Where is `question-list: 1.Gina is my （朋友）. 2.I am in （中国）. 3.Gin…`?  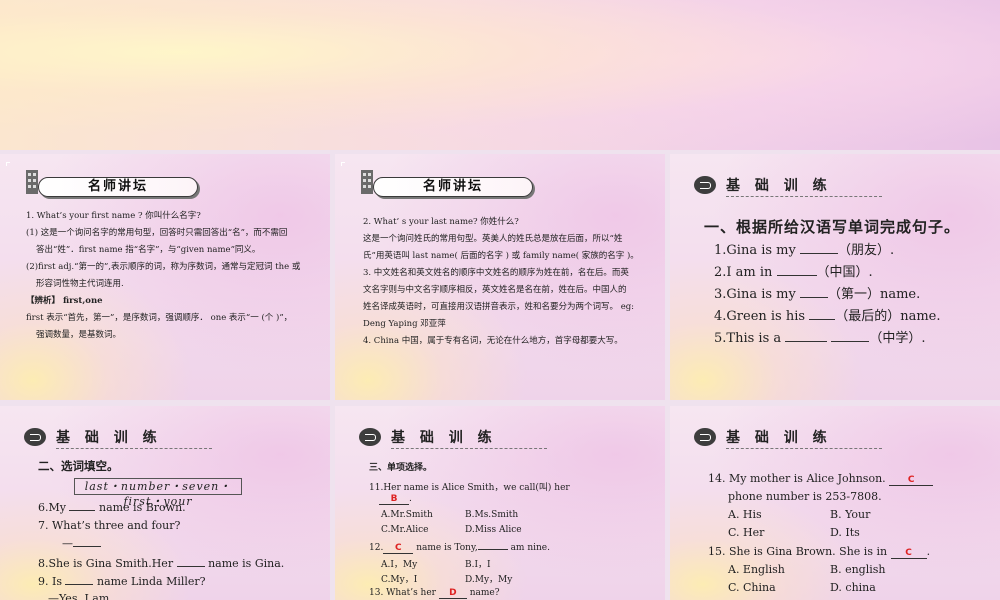
question-list: 1.Gina is my （朋友）. 2.I am in （中国）. 3.Gin… is located at coordinates (827, 295).